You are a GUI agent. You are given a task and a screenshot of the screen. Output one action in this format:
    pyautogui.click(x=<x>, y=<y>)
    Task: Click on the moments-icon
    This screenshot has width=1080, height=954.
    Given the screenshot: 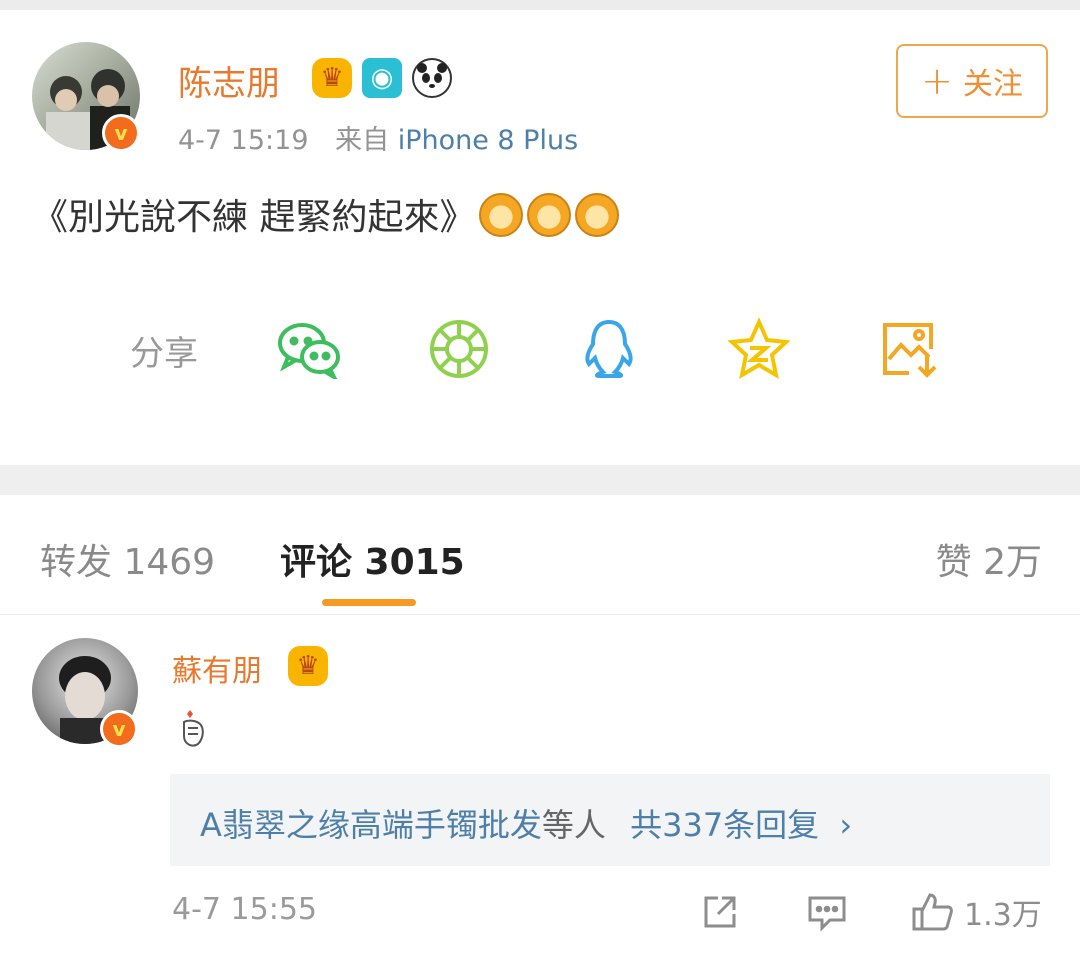 What is the action you would take?
    pyautogui.click(x=459, y=349)
    